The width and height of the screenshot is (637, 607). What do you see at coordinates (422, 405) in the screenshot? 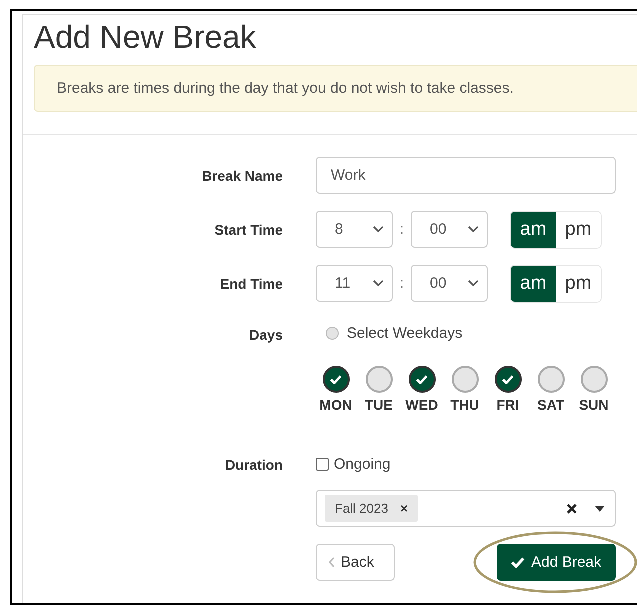
I see `day-label: WED` at bounding box center [422, 405].